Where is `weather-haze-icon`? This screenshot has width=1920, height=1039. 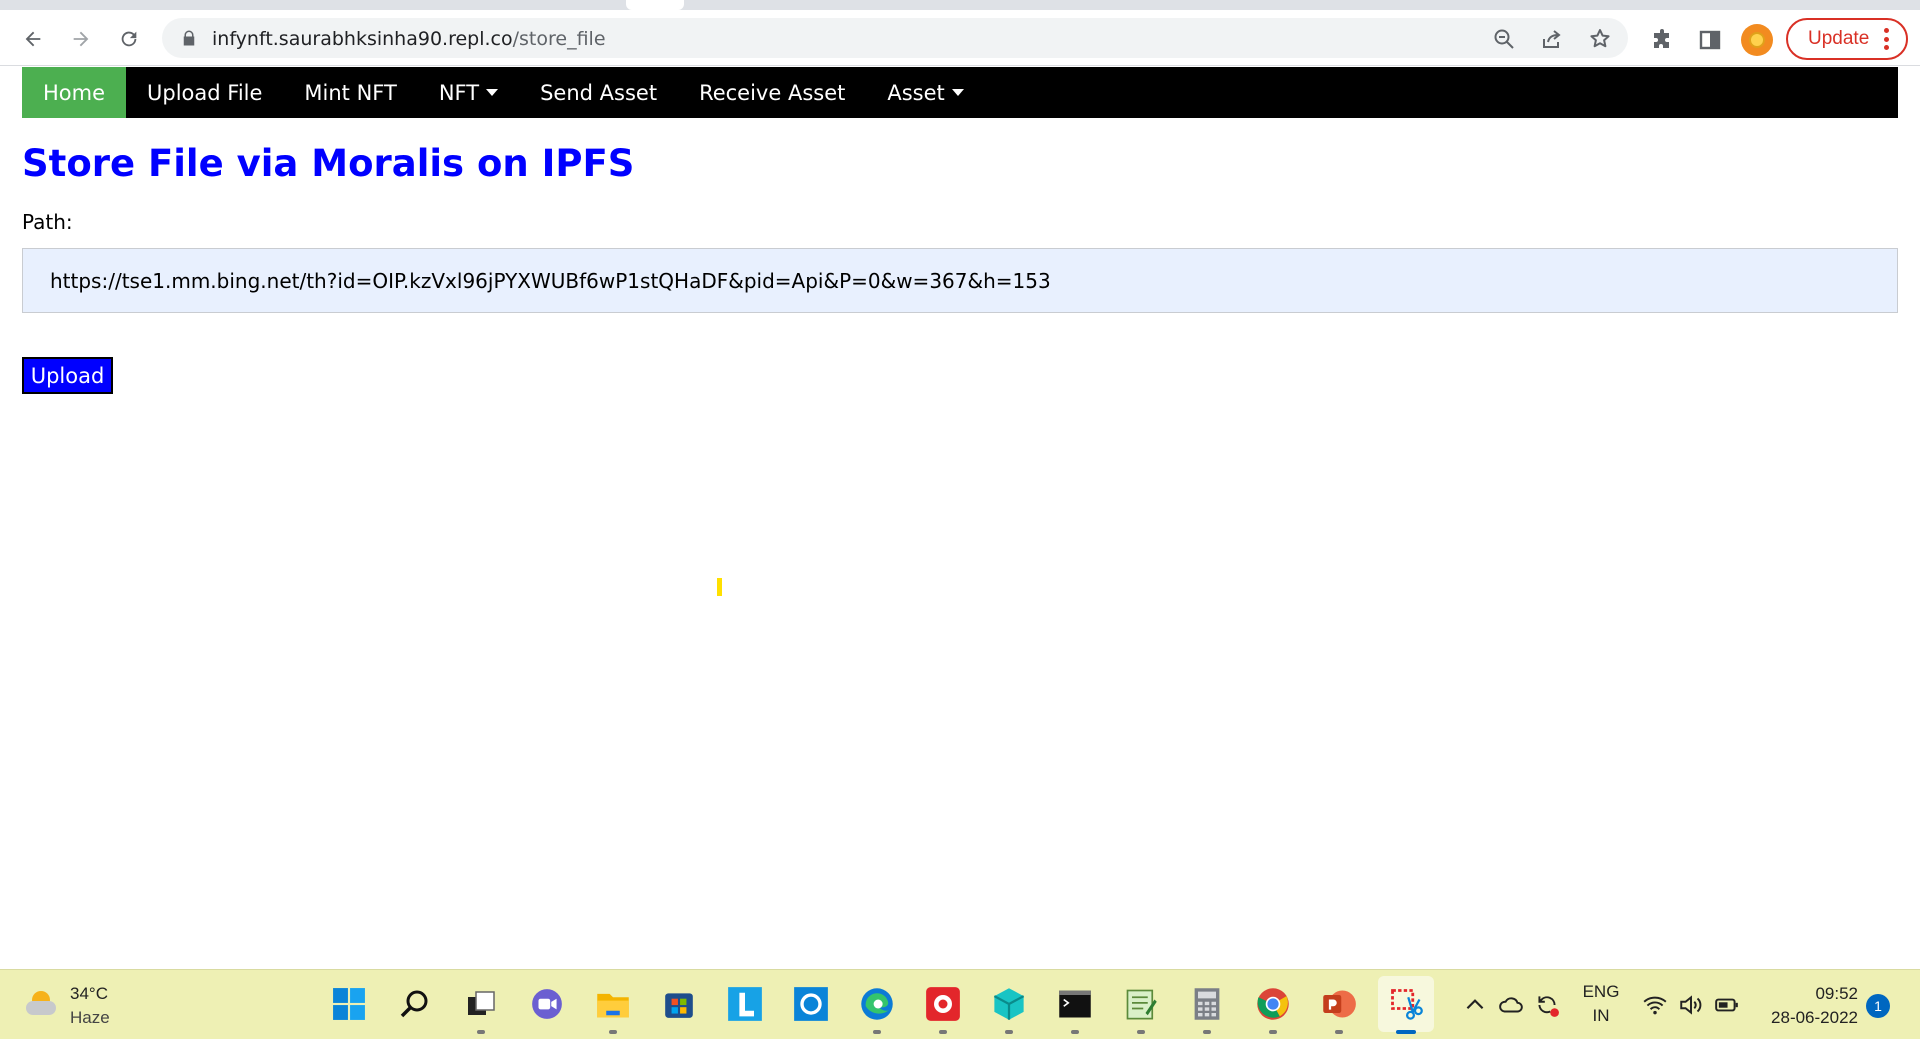
weather-haze-icon is located at coordinates (43, 1006).